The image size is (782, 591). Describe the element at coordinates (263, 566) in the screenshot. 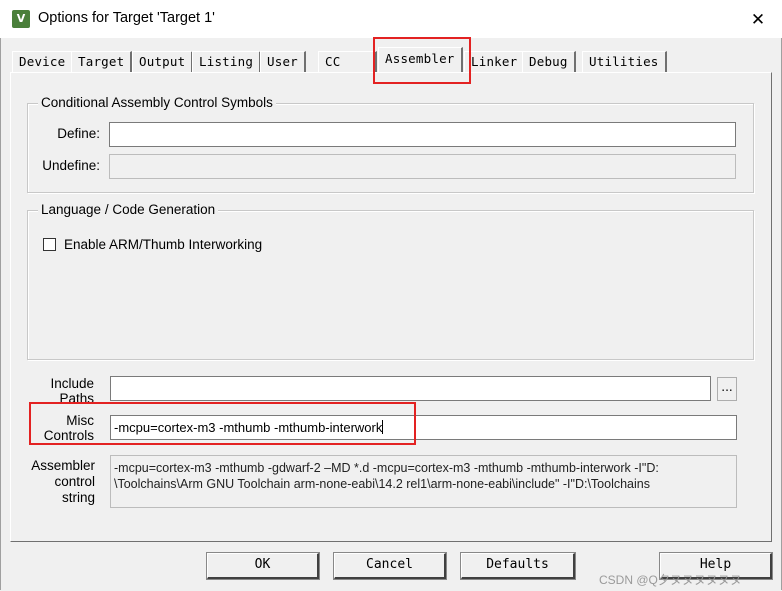

I see `ok-button: OK` at that location.